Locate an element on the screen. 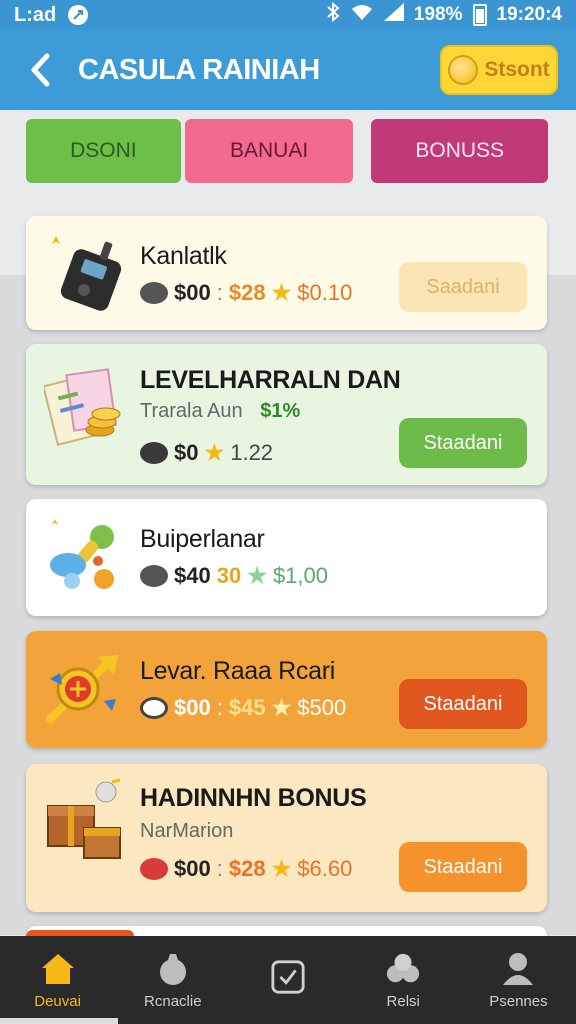 The height and width of the screenshot is (1024, 576). item-title: HADINNHN BONUS is located at coordinates (253, 798).